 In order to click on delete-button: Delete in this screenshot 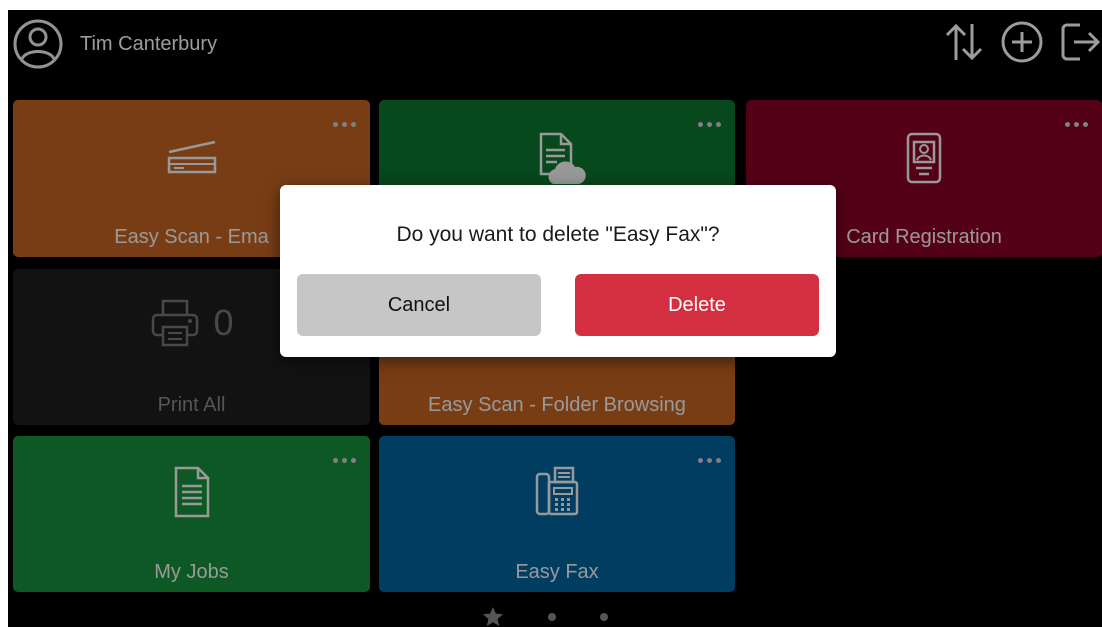, I will do `click(697, 305)`.